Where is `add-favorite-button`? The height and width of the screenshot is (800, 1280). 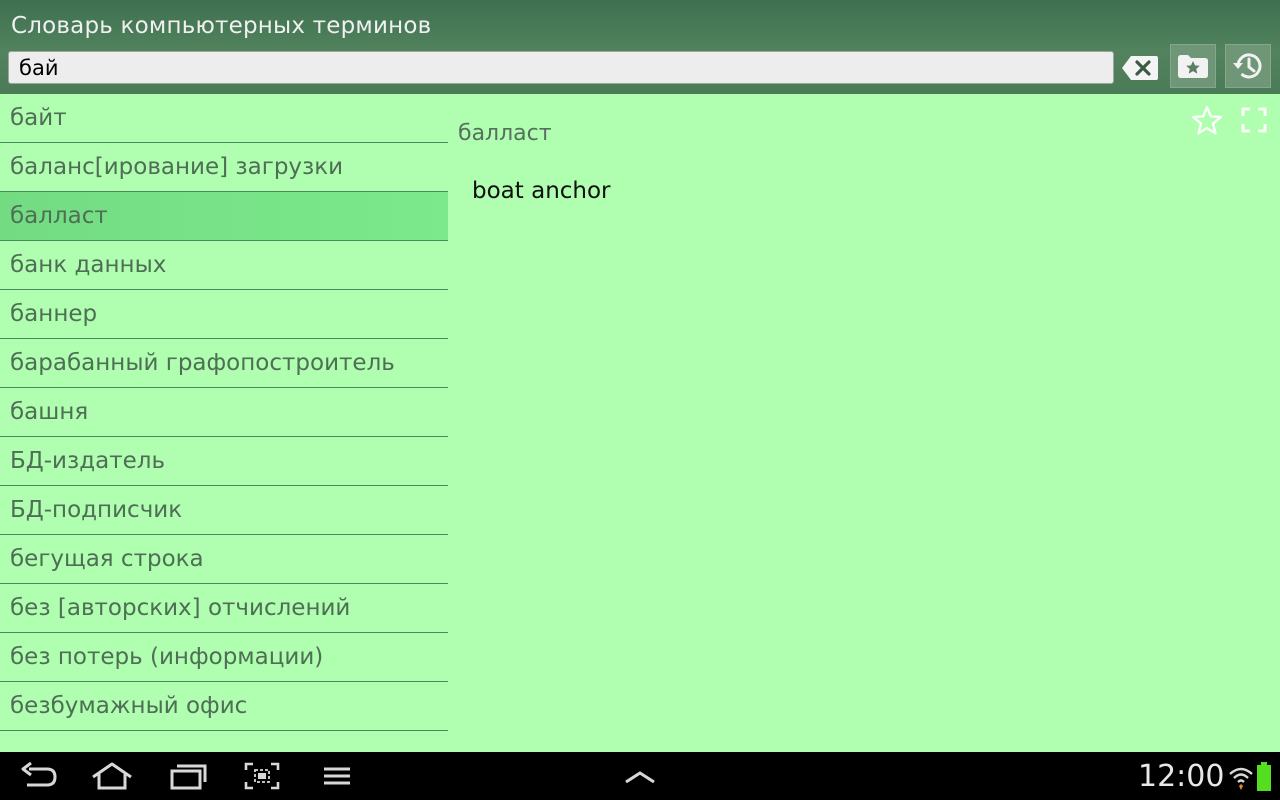
add-favorite-button is located at coordinates (1207, 121).